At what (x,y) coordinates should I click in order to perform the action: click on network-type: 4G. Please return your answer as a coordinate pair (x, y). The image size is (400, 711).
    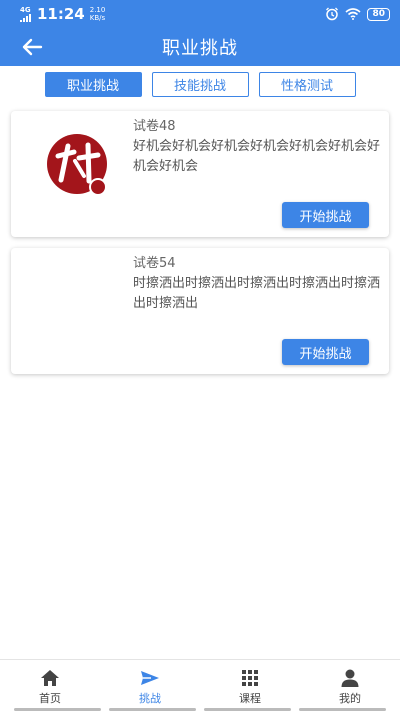
    Looking at the image, I should click on (25, 9).